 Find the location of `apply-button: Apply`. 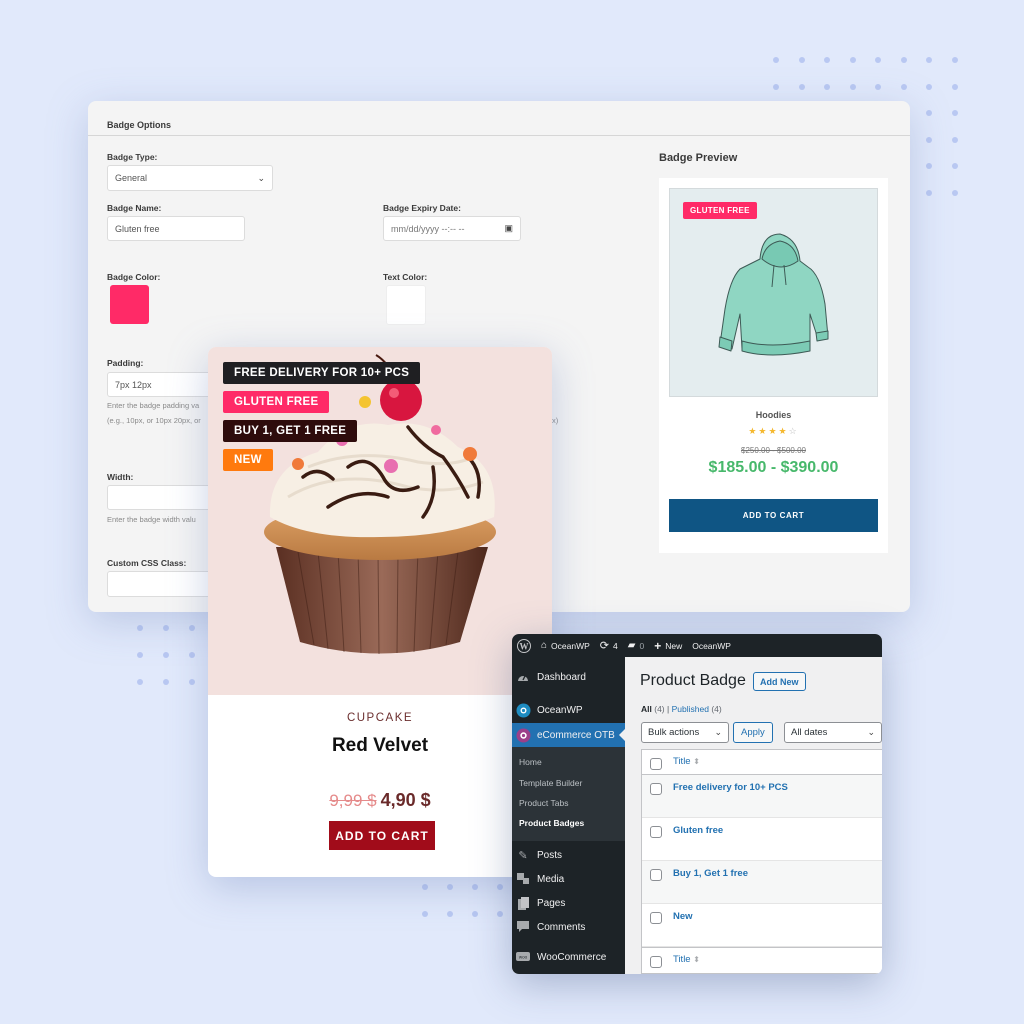

apply-button: Apply is located at coordinates (753, 732).